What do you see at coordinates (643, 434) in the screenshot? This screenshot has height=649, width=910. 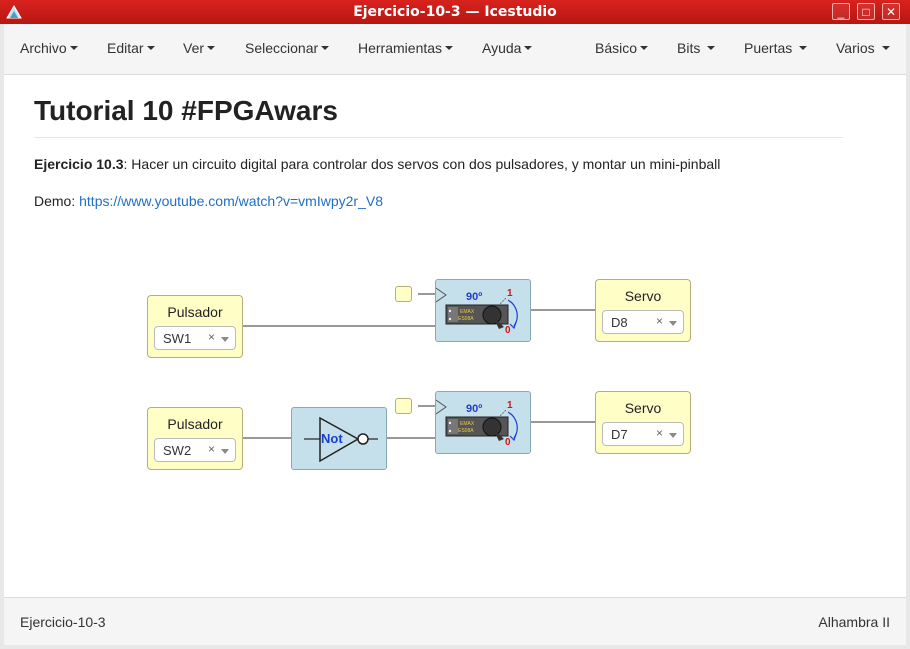 I see `pin-select: D7 ×` at bounding box center [643, 434].